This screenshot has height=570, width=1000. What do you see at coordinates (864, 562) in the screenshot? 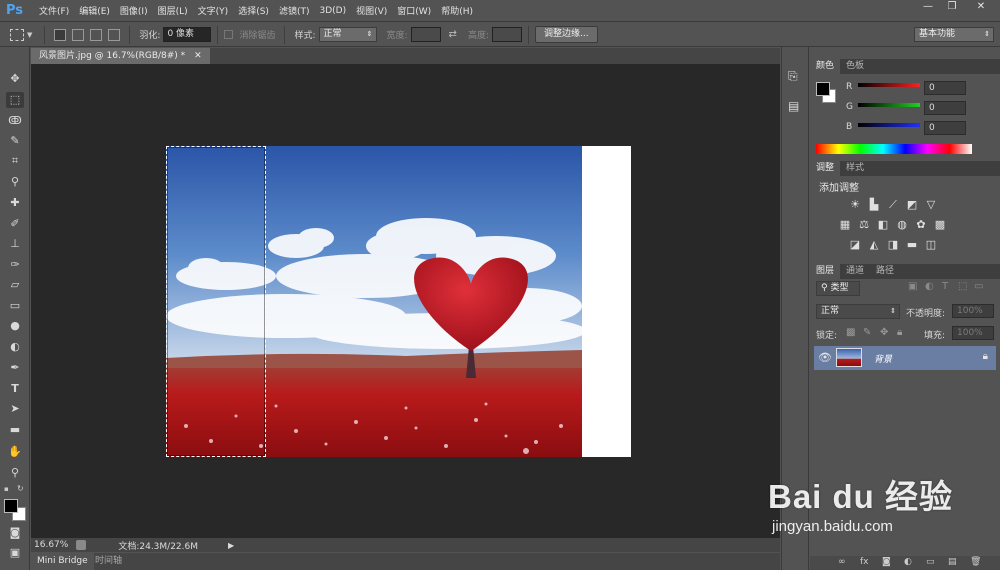
I see `layer-style-icon: fx` at bounding box center [864, 562].